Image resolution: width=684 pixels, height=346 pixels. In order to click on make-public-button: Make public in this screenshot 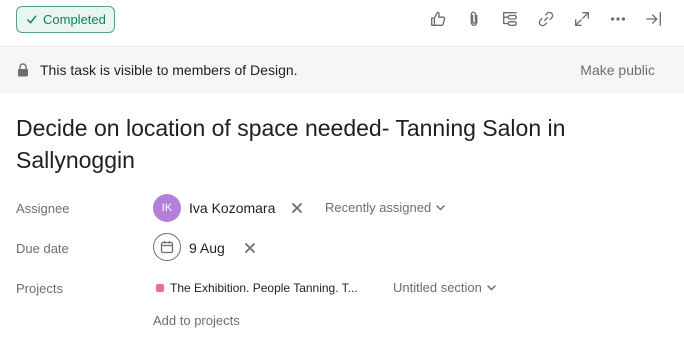, I will do `click(617, 70)`.